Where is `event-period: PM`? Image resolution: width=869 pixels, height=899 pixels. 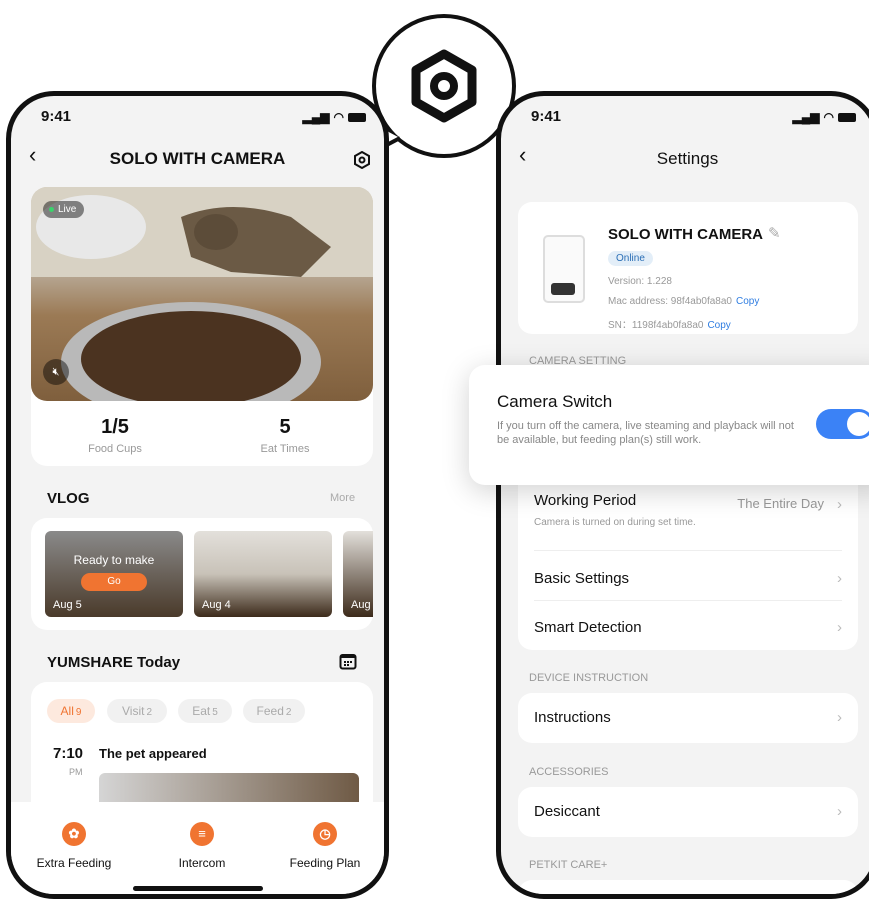 event-period: PM is located at coordinates (76, 772).